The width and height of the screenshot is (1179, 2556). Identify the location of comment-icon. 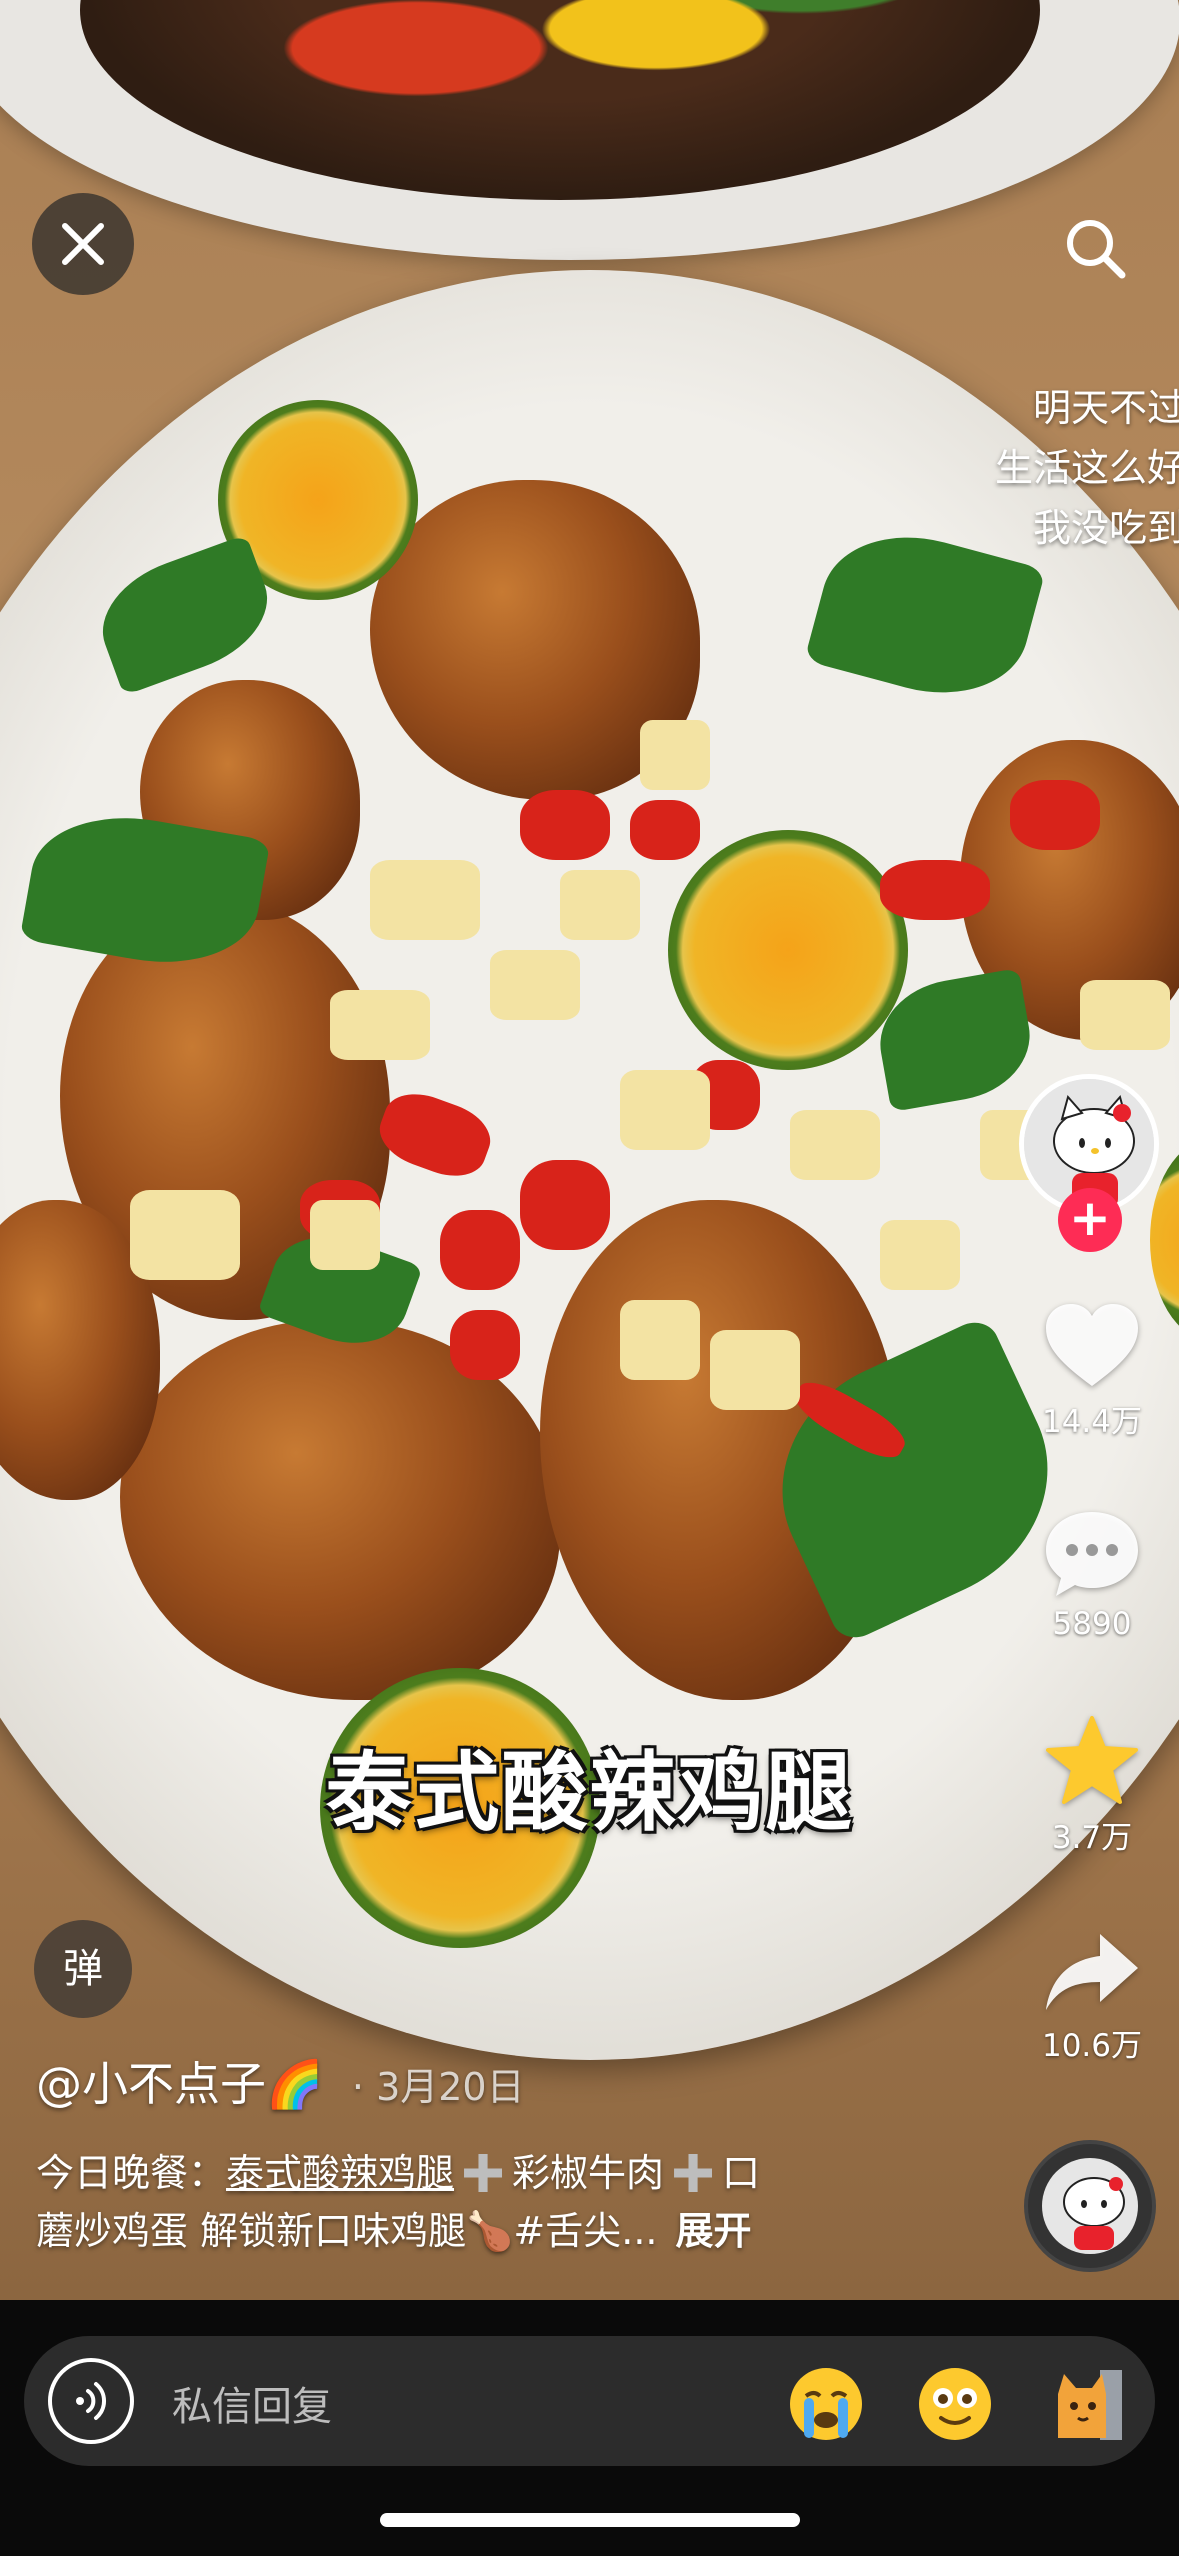
(1092, 1554).